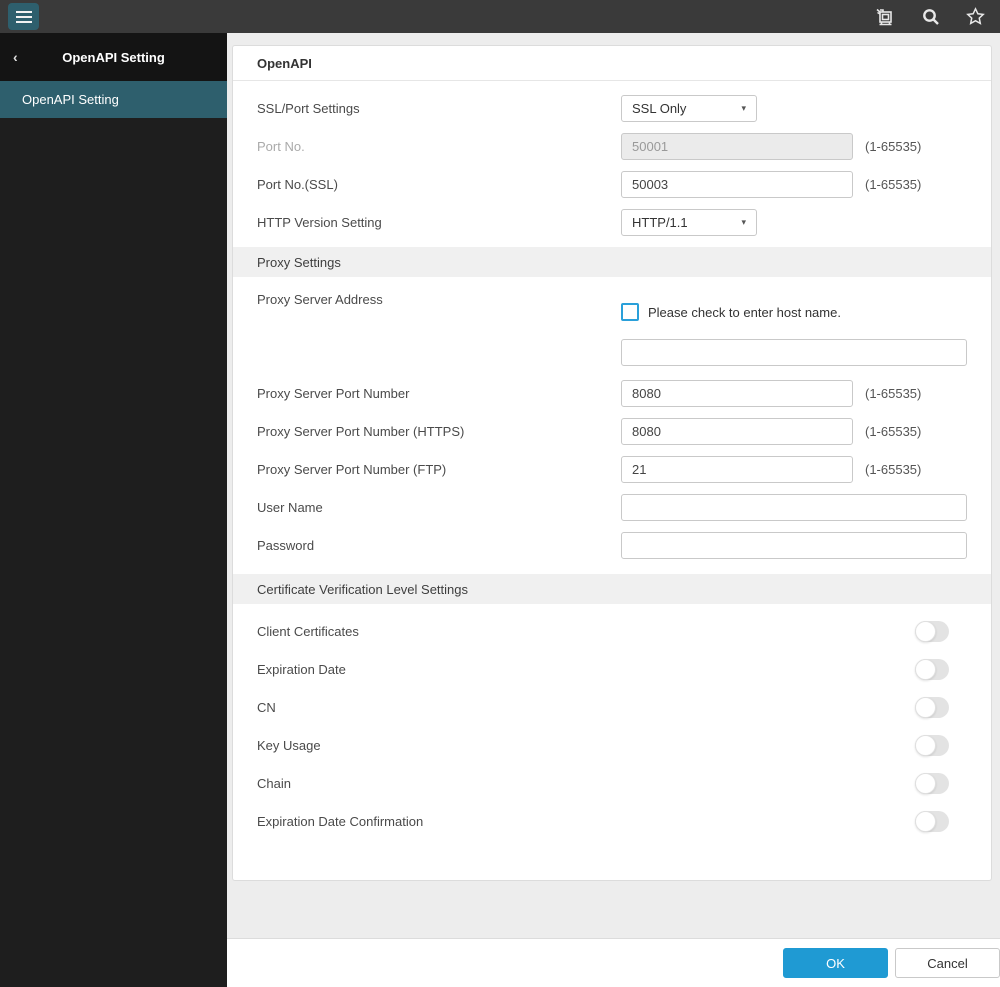 The image size is (1000, 987). Describe the element at coordinates (289, 745) in the screenshot. I see `key-usage-label: Key Usage` at that location.